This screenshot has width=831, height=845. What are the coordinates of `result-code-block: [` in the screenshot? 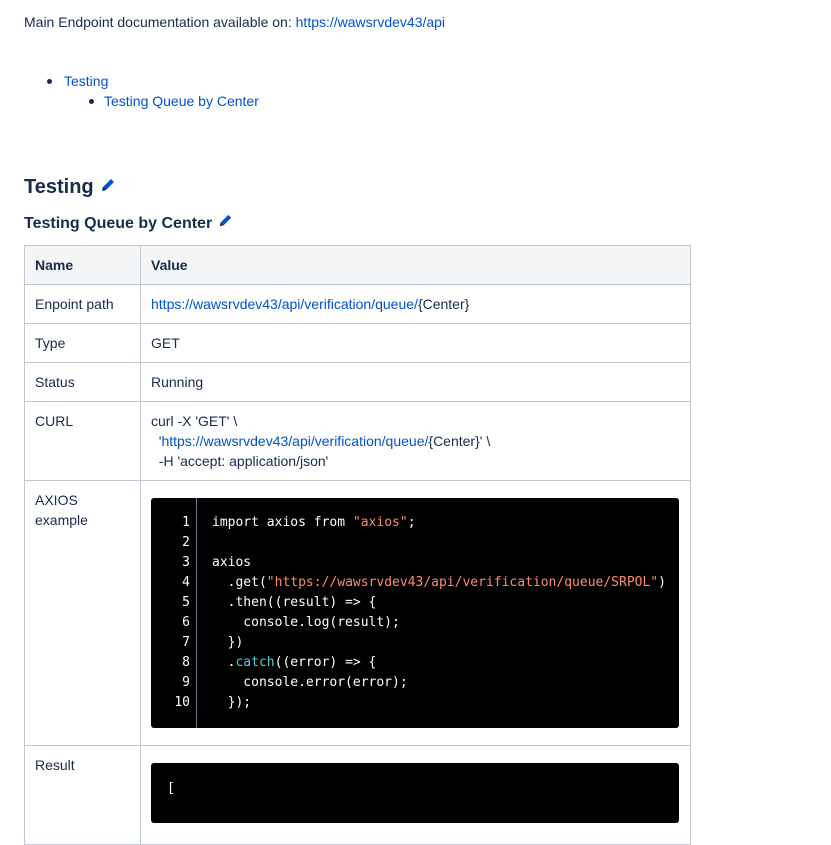 It's located at (415, 793).